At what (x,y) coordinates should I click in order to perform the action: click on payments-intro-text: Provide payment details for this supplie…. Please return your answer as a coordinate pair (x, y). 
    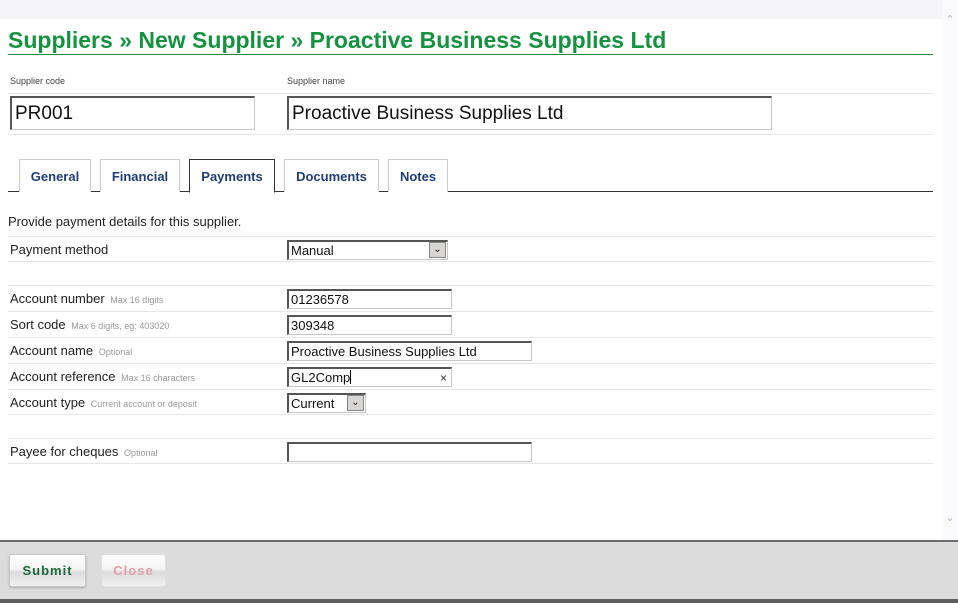
    Looking at the image, I should click on (125, 221).